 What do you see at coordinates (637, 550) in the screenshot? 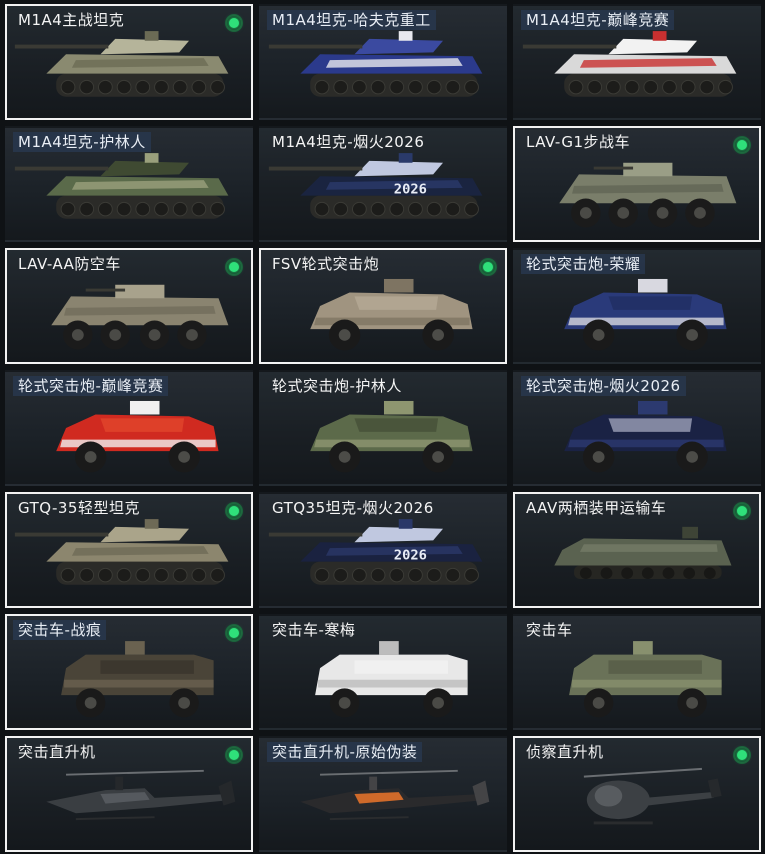
I see `vehicle-card: AAV两栖装甲运输车` at bounding box center [637, 550].